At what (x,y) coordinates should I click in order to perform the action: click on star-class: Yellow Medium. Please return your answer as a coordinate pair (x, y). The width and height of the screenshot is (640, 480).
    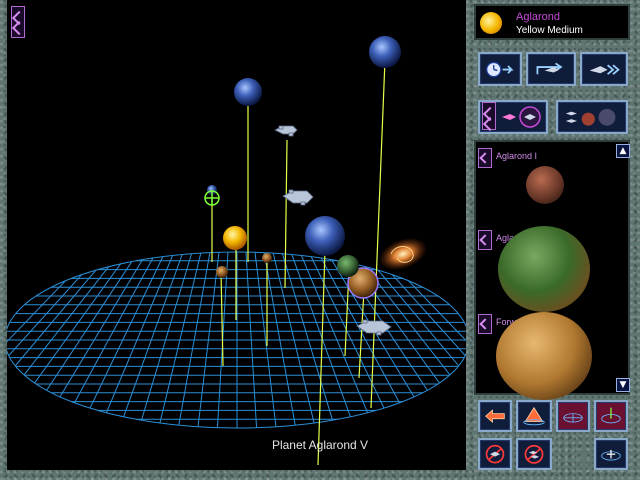
    Looking at the image, I should click on (549, 30).